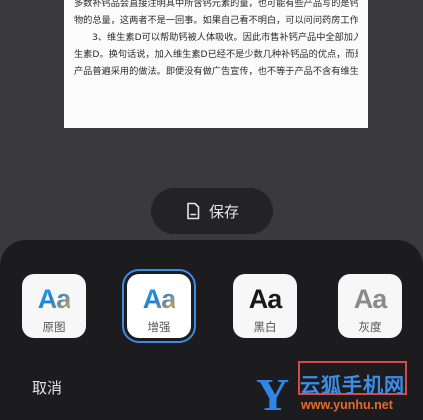 This screenshot has width=423, height=420. What do you see at coordinates (265, 299) in the screenshot?
I see `filter-black-white-preview: Aa` at bounding box center [265, 299].